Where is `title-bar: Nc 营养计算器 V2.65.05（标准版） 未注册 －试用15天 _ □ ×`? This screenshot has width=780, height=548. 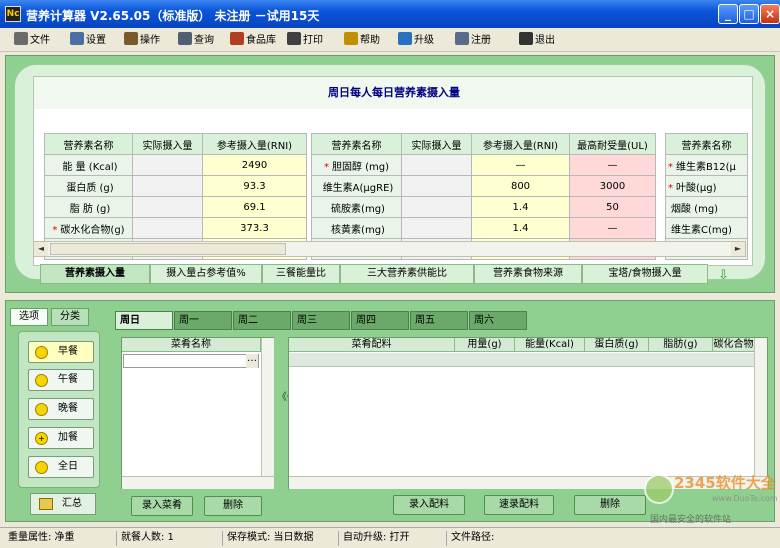 title-bar: Nc 营养计算器 V2.65.05（标准版） 未注册 －试用15天 _ □ × is located at coordinates (390, 14).